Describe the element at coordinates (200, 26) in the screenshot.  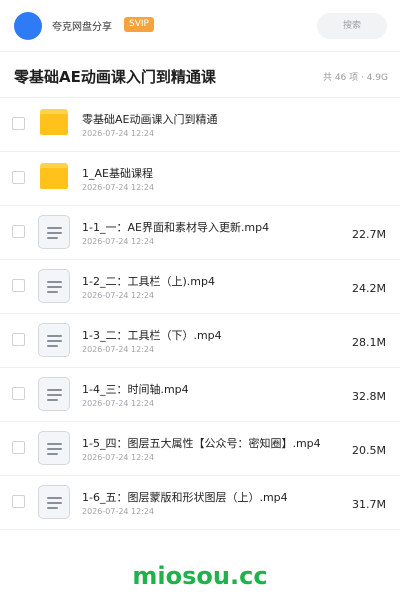
I see `top-bar: 夸克网盘分享 SVIP 搜索` at that location.